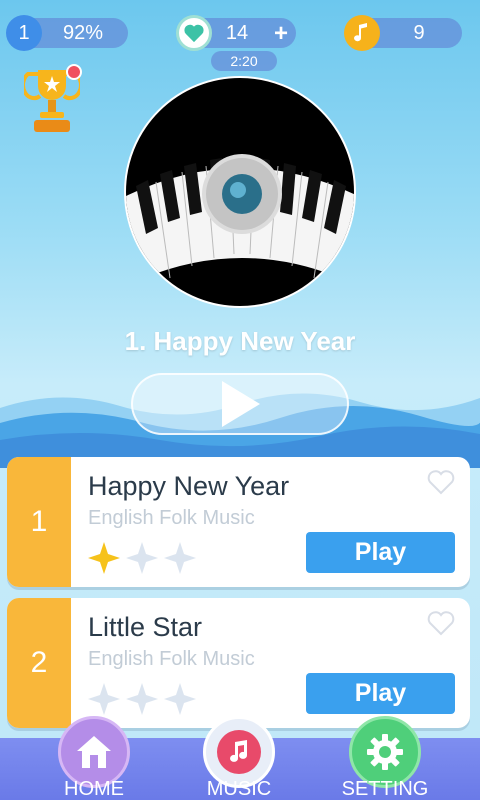 This screenshot has height=800, width=480. I want to click on song-disc, so click(240, 192).